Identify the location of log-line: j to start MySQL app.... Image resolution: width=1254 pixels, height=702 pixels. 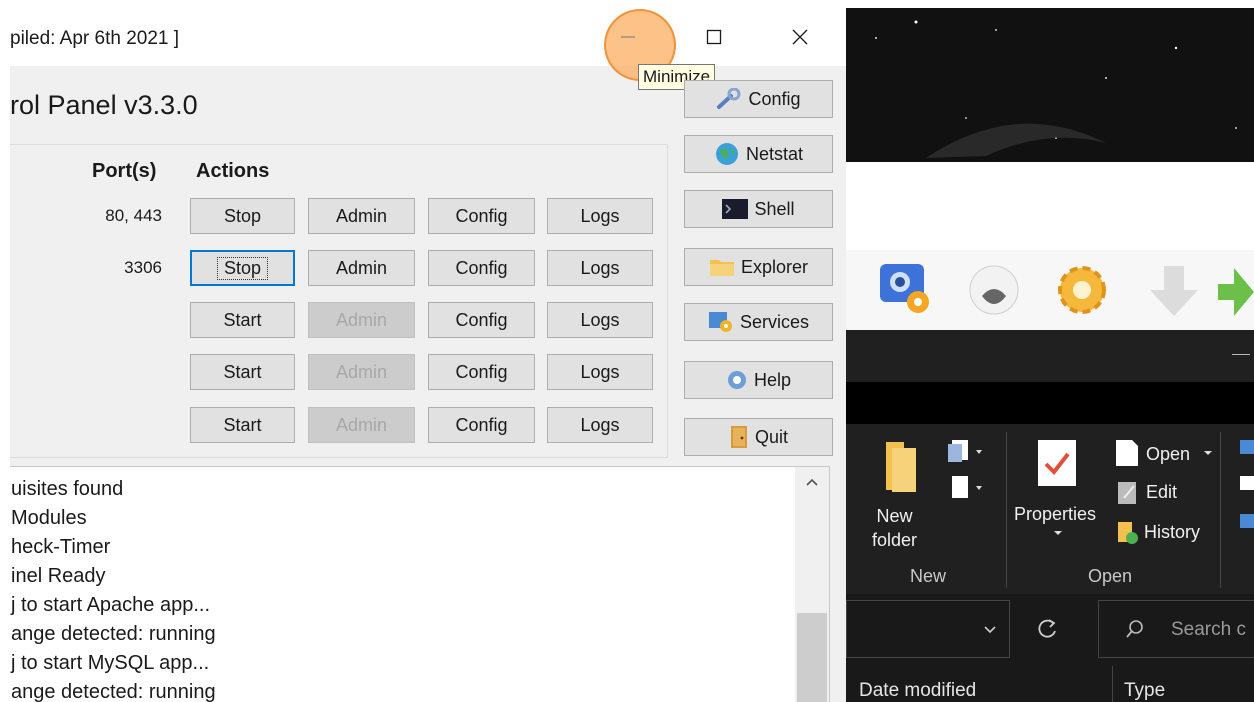
(110, 663).